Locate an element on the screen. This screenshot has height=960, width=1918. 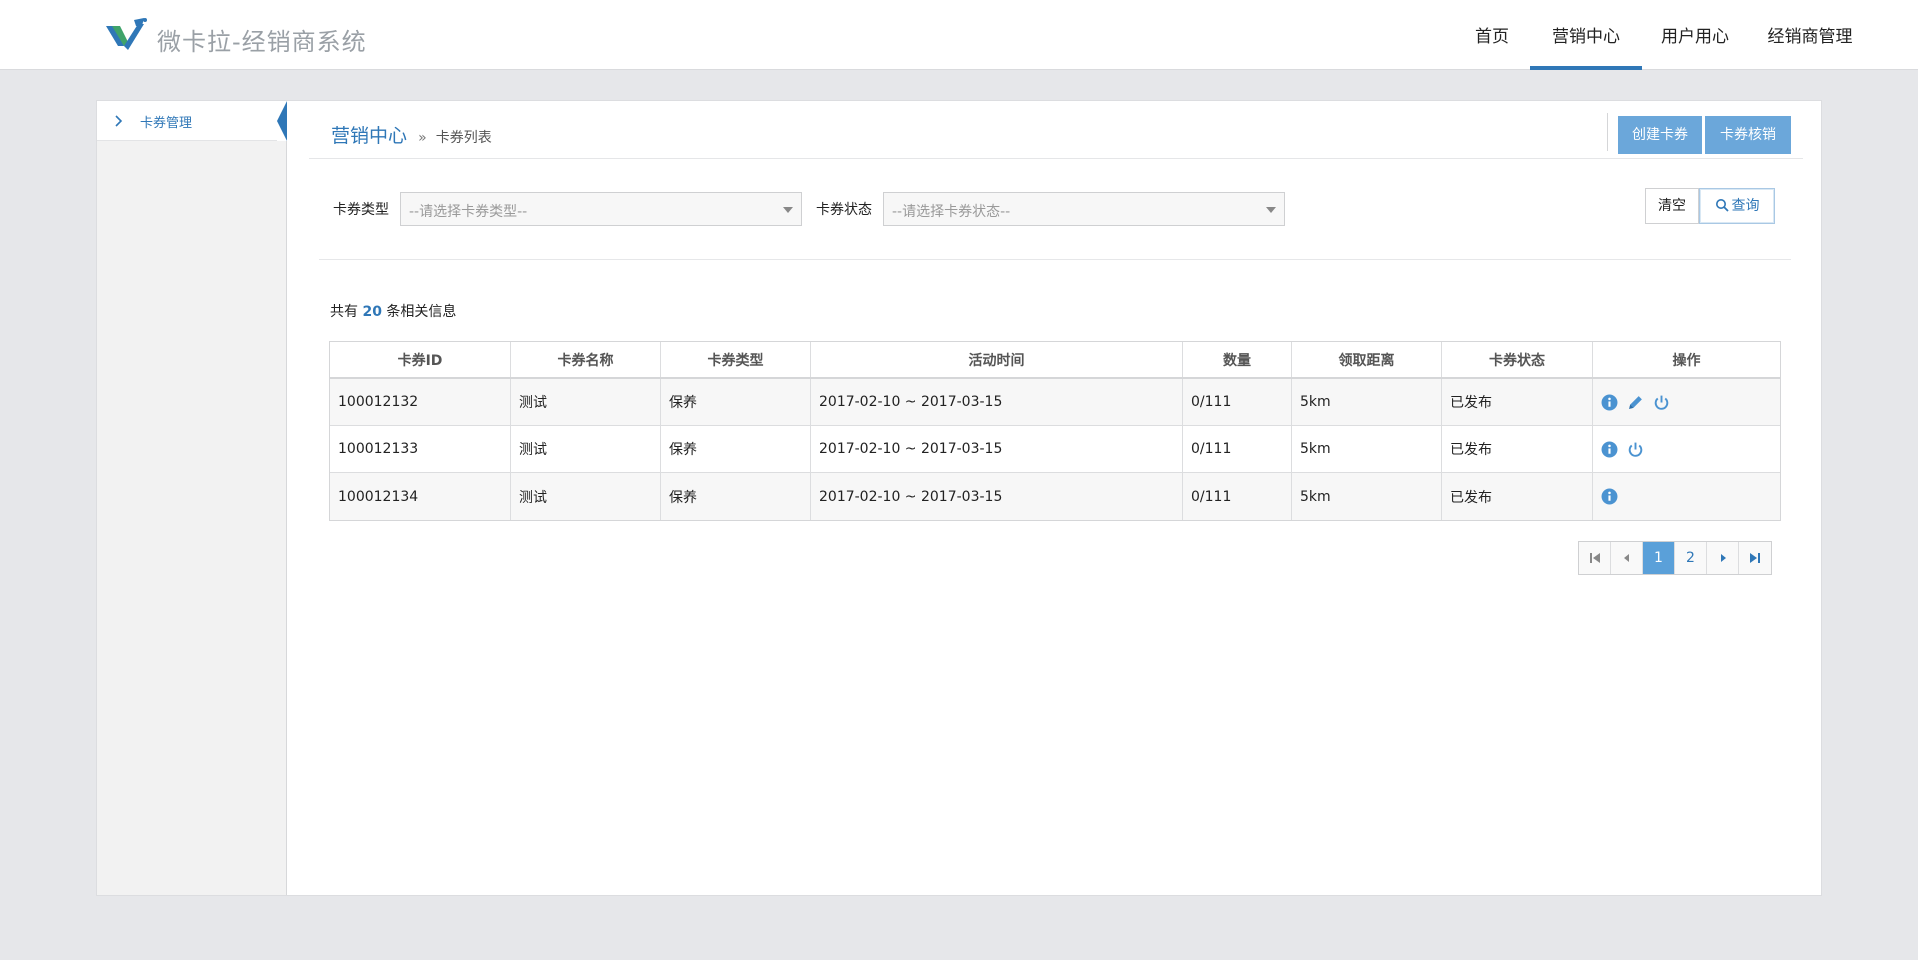
query-button: 查询 is located at coordinates (1737, 206).